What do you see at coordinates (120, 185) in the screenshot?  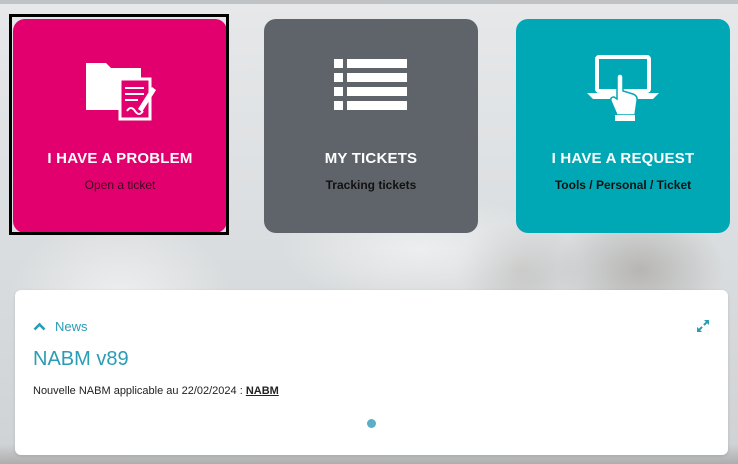 I see `tile-subtitle: Open a ticket` at bounding box center [120, 185].